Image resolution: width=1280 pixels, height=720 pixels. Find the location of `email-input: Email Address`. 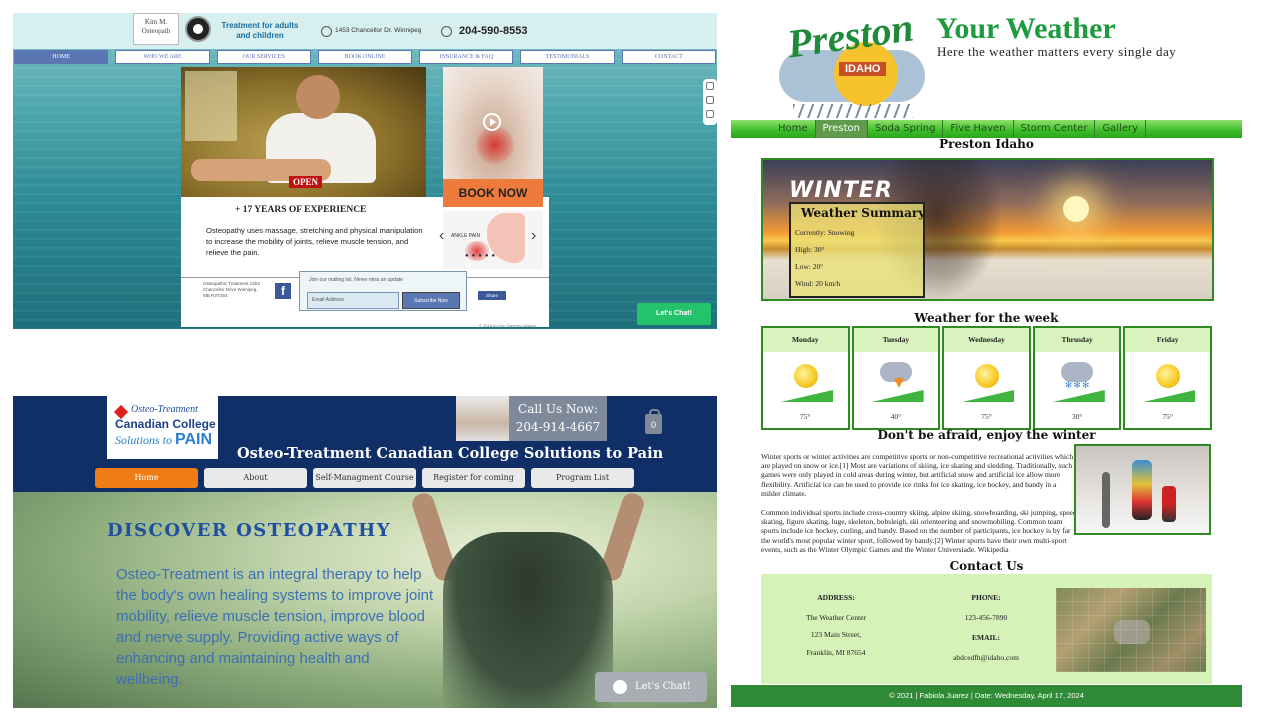

email-input: Email Address is located at coordinates (353, 300).